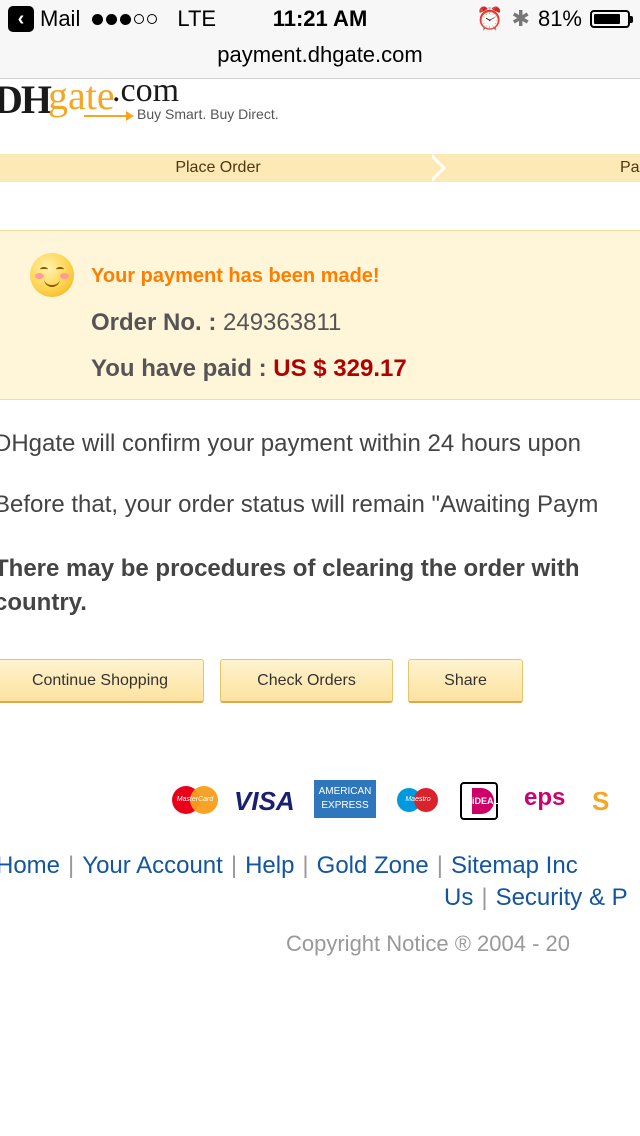 This screenshot has height=1136, width=640. What do you see at coordinates (235, 276) in the screenshot?
I see `payment-success-title: Your payment has been made!` at bounding box center [235, 276].